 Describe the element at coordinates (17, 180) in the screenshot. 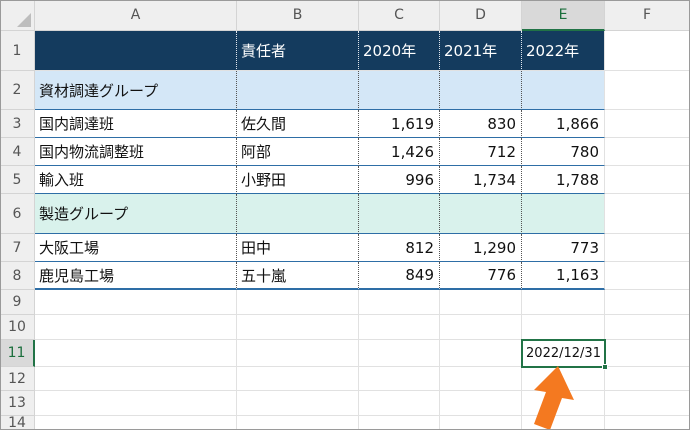

I see `row-header-5: 5` at that location.